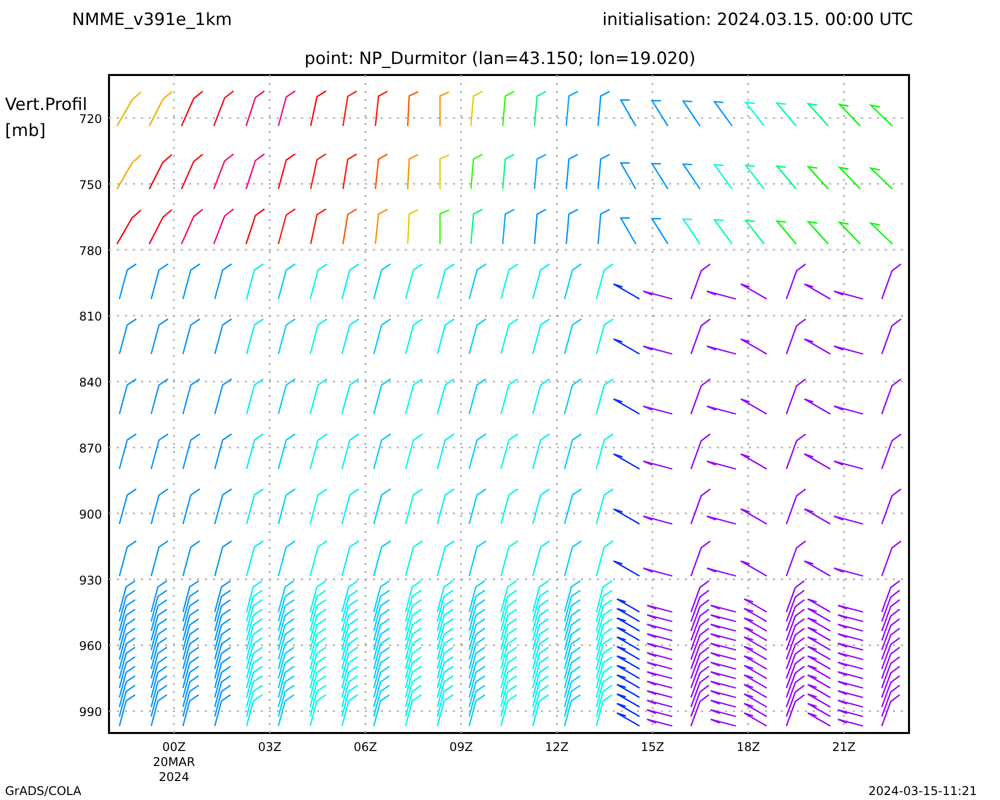  Describe the element at coordinates (90, 712) in the screenshot. I see `axis-tick-label: 990` at that location.